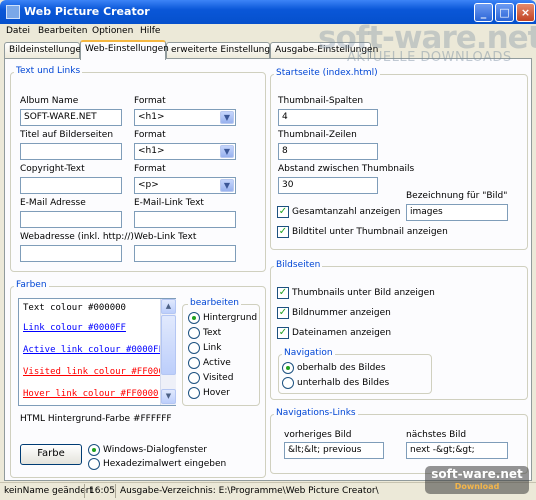 The image size is (536, 500). What do you see at coordinates (214, 303) in the screenshot?
I see `group-title-bearbeiten: bearbeiten` at bounding box center [214, 303].